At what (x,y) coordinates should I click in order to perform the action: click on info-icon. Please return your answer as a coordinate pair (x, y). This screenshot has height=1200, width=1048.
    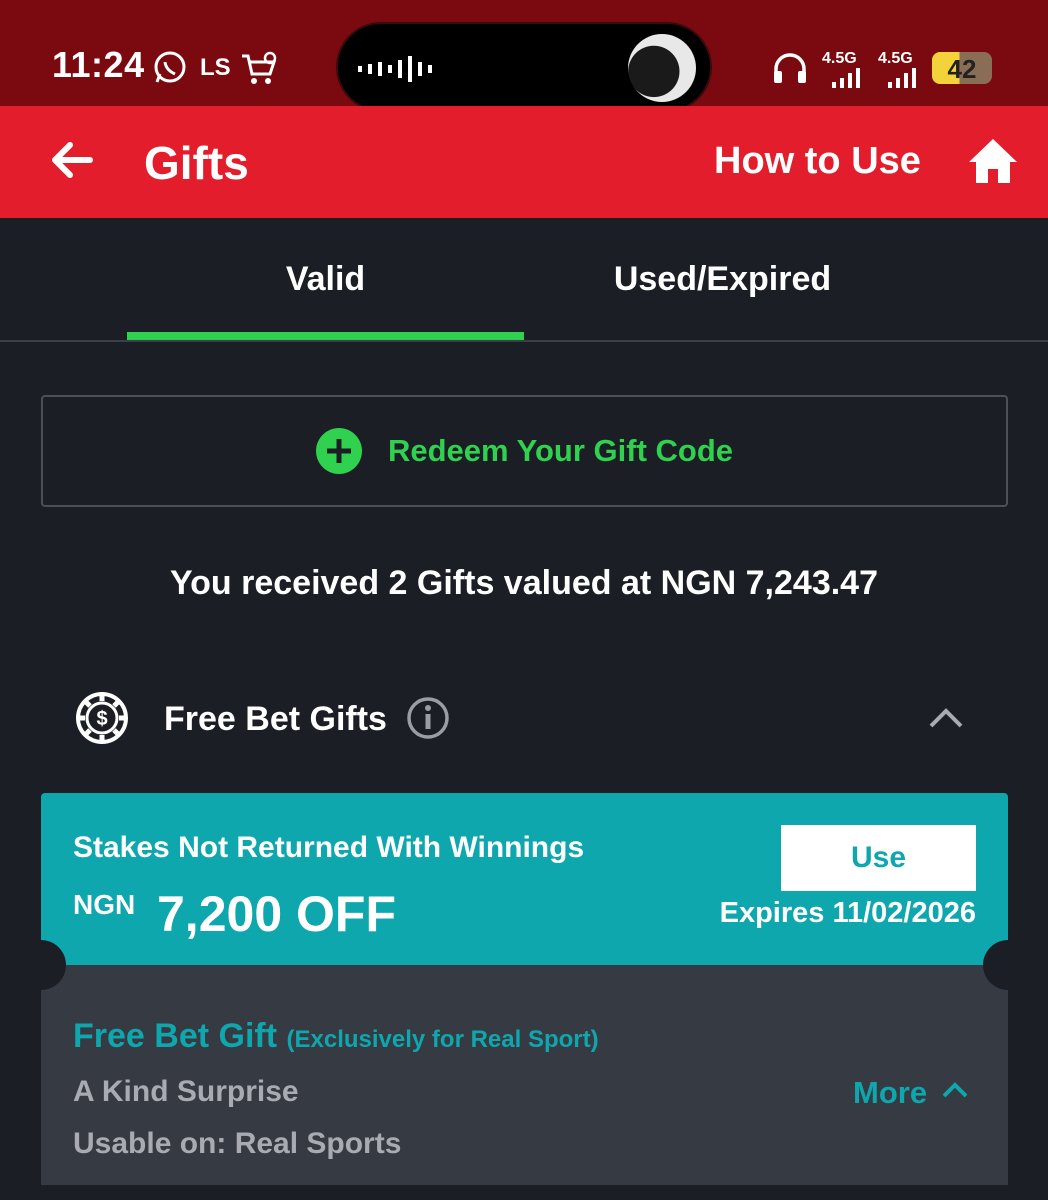
    Looking at the image, I should click on (428, 718).